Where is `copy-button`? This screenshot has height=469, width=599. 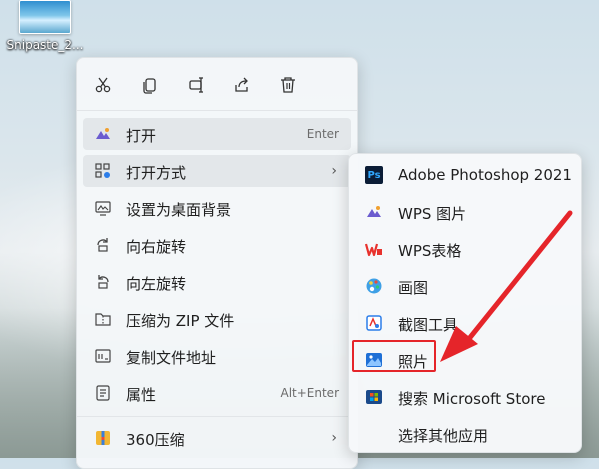
copy-button is located at coordinates (150, 85).